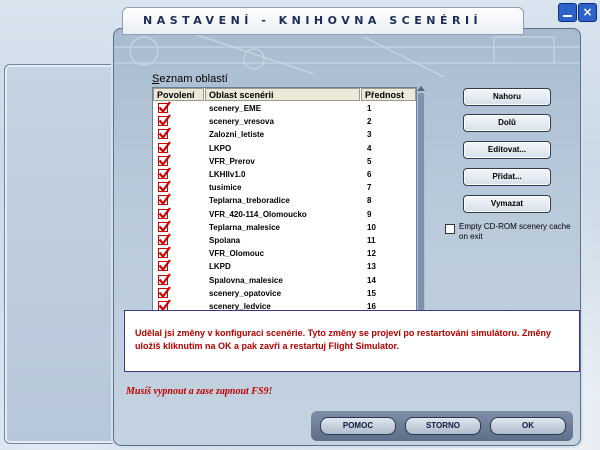  I want to click on scroll-up-arrow-icon, so click(421, 88).